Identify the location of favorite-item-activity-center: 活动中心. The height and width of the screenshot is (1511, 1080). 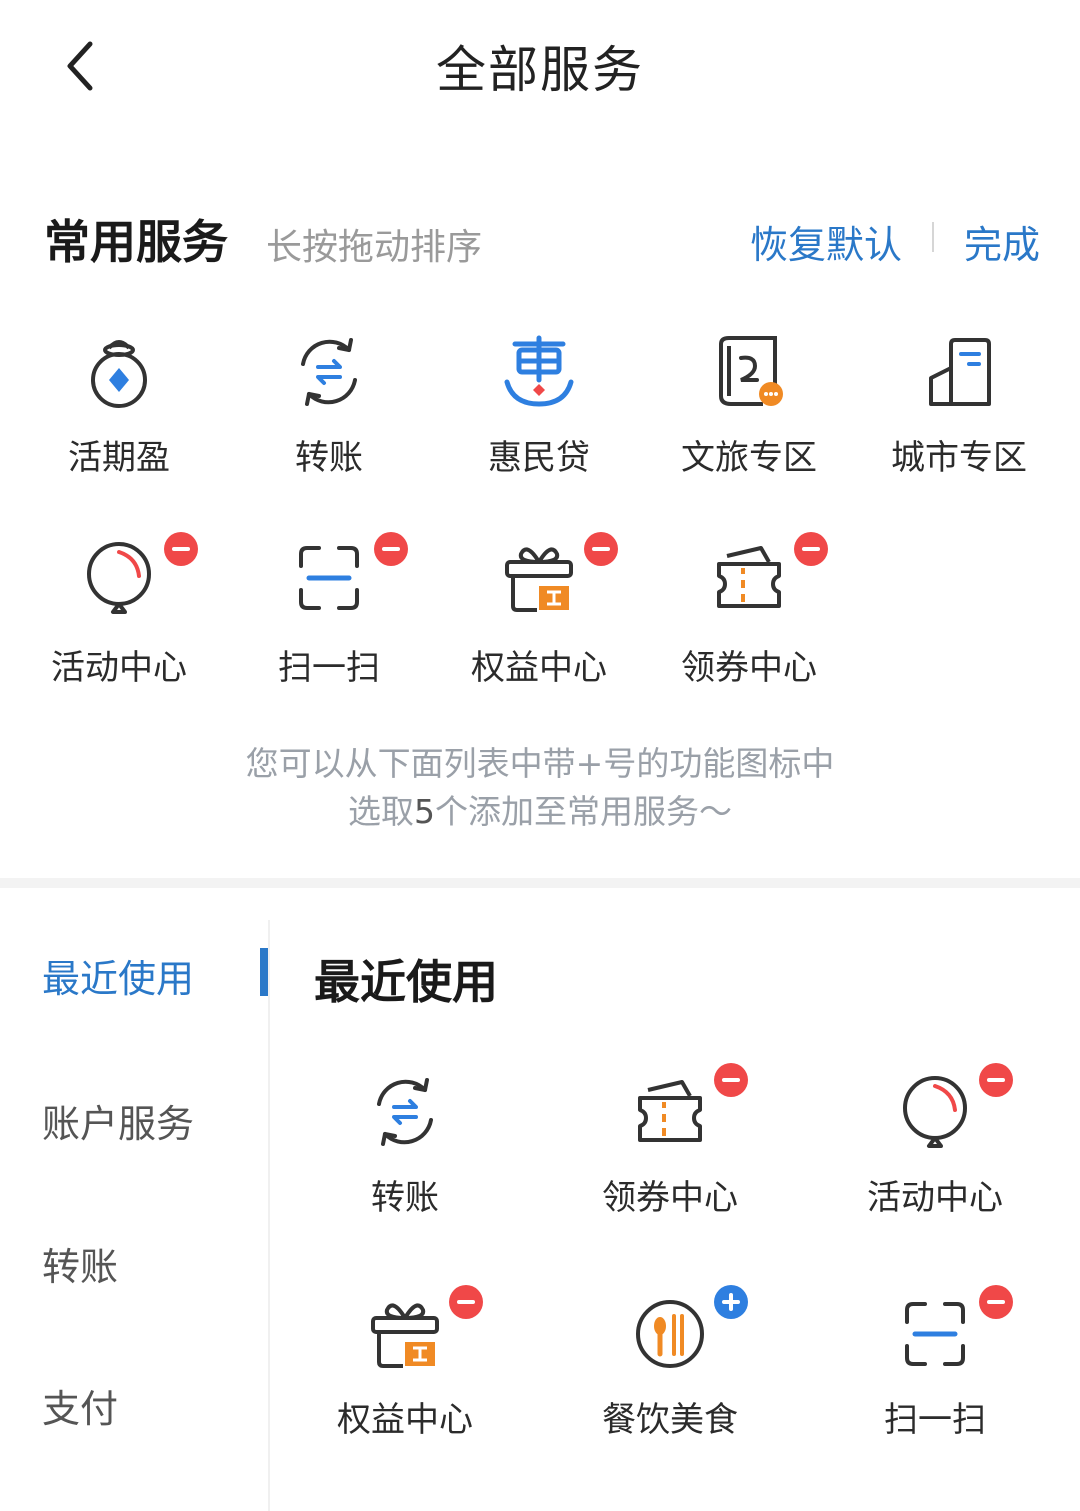
(119, 621).